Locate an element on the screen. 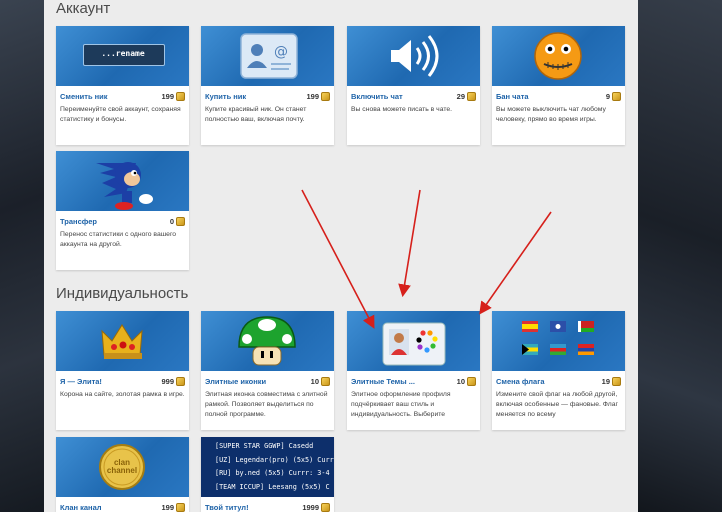 The height and width of the screenshot is (512, 722). section-title-individuality: Индивидуальность is located at coordinates (122, 293).